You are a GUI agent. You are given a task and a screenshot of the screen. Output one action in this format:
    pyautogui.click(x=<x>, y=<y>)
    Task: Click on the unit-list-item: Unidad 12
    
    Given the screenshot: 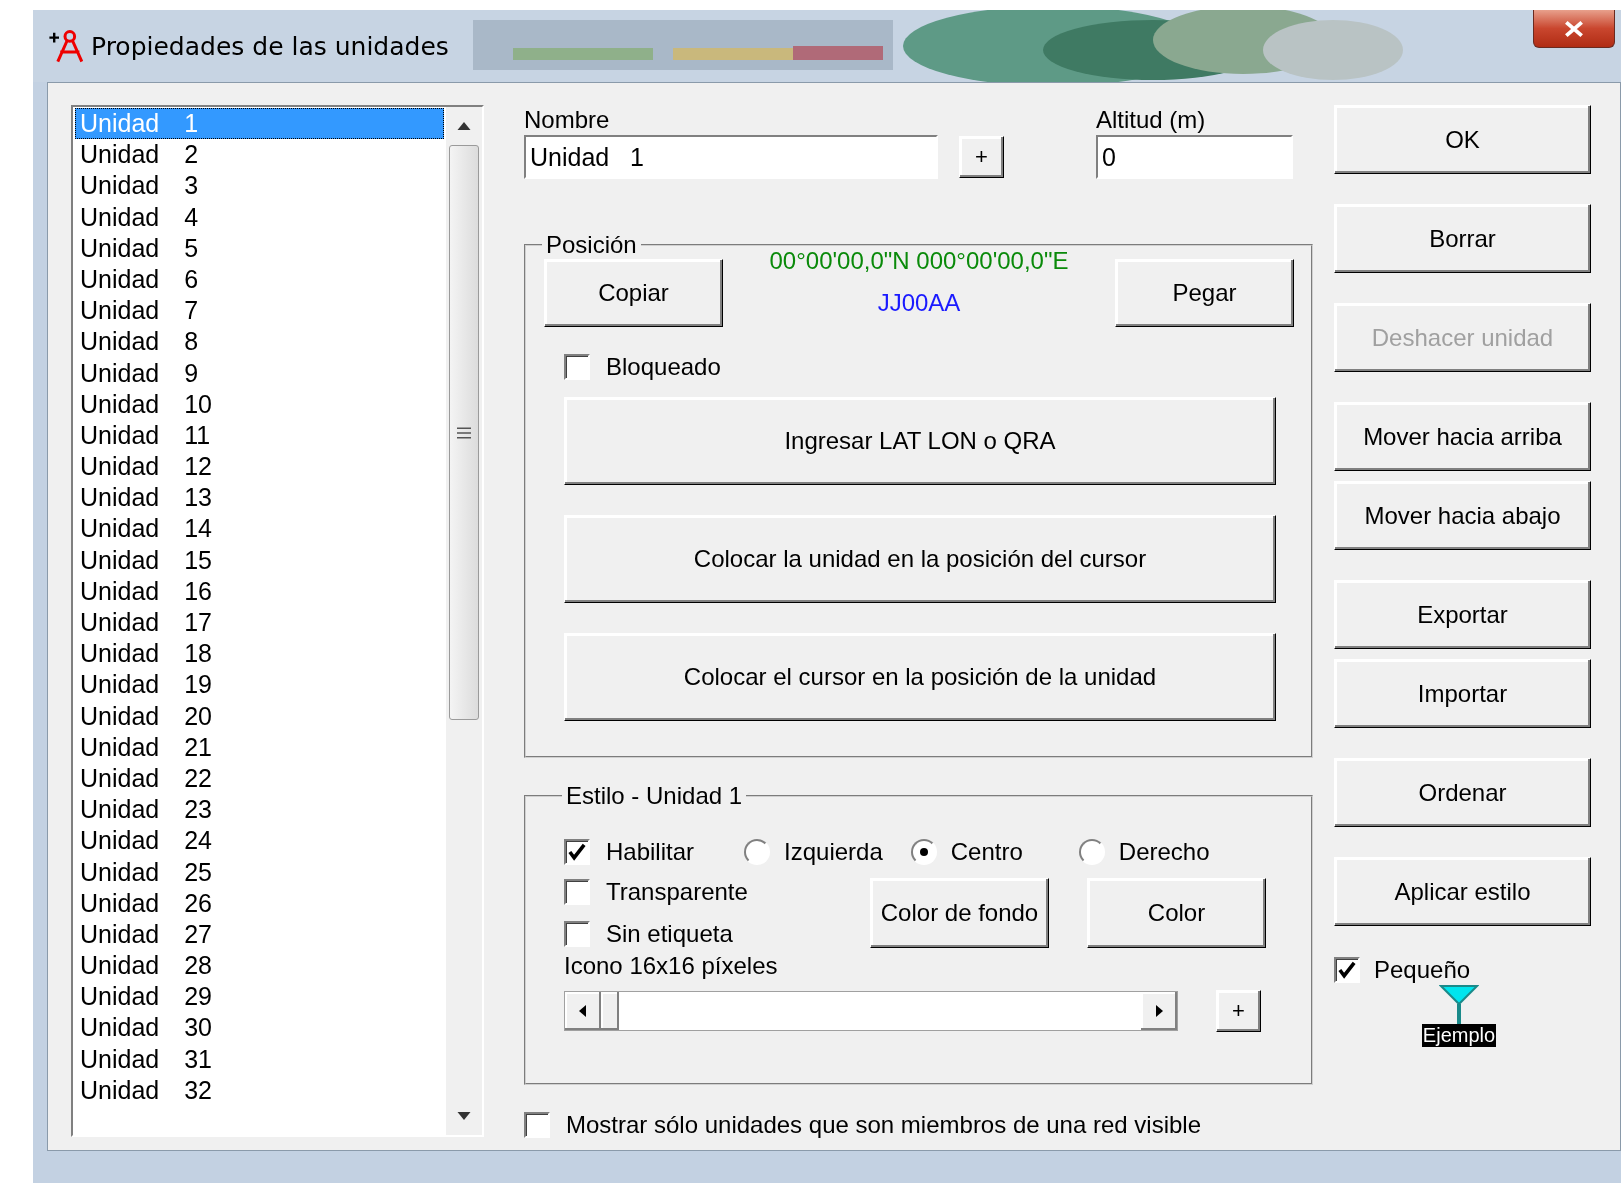 What is the action you would take?
    pyautogui.click(x=259, y=467)
    